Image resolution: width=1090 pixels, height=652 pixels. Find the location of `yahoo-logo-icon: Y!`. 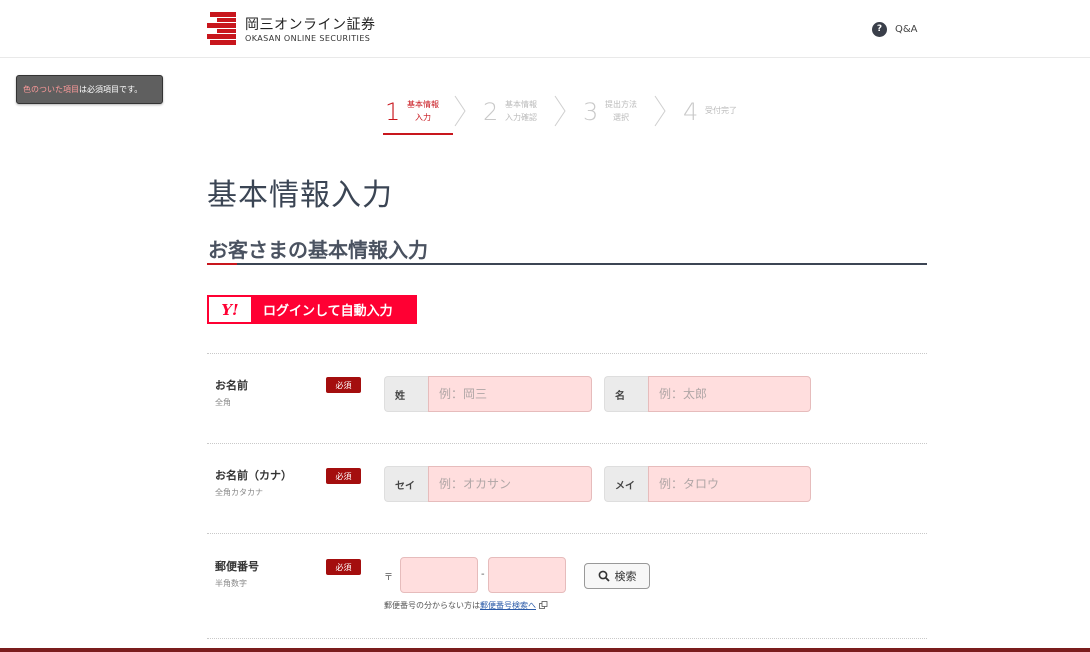

yahoo-logo-icon: Y! is located at coordinates (230, 309).